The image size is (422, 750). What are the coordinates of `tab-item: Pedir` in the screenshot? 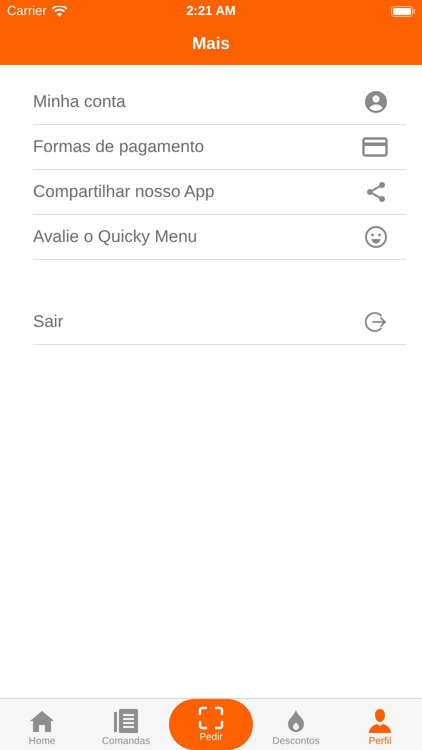 It's located at (211, 724).